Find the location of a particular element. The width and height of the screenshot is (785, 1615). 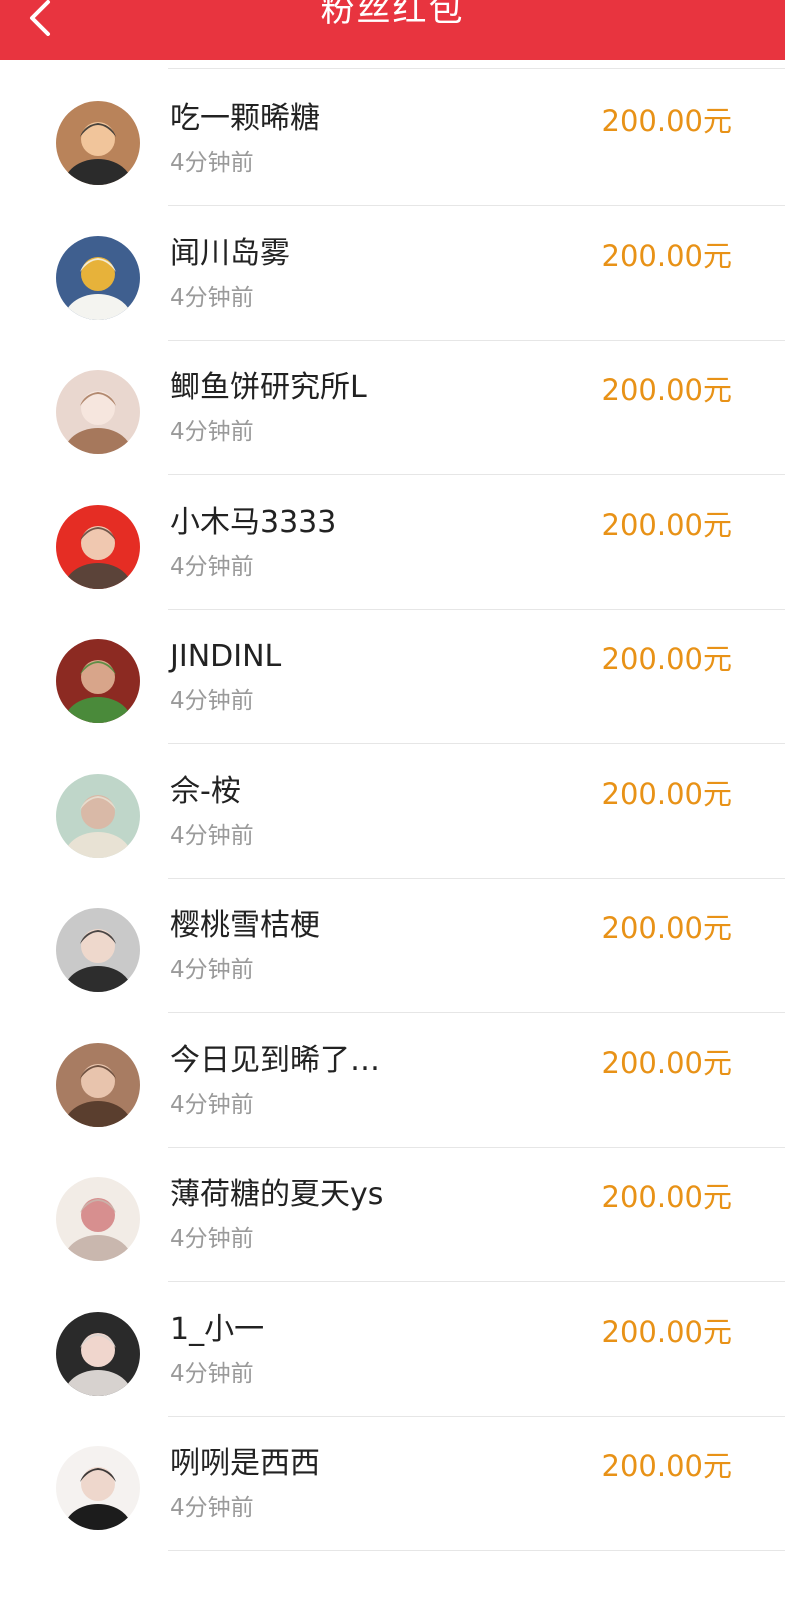

user-name: 樱桃雪桔梗 is located at coordinates (245, 925).